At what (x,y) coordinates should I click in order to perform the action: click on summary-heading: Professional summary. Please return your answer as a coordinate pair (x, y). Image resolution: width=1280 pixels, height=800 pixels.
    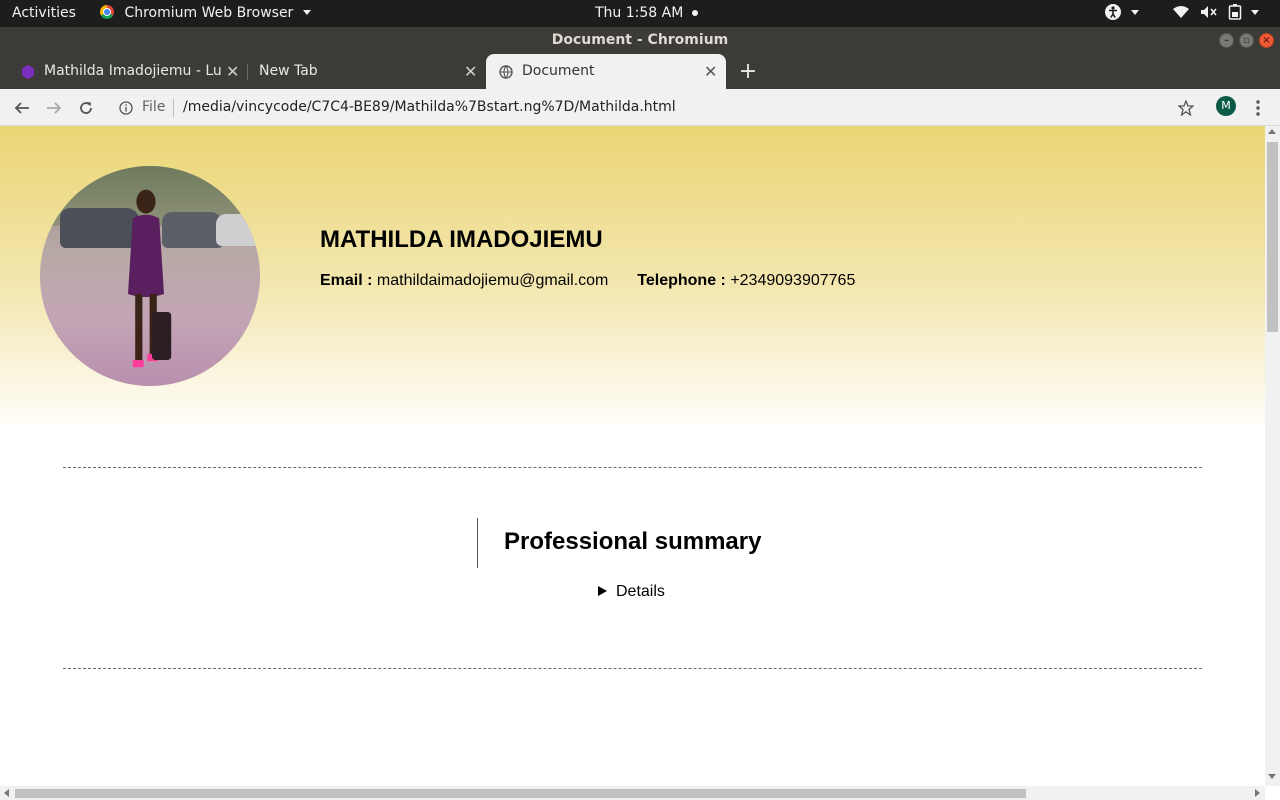
    Looking at the image, I should click on (633, 541).